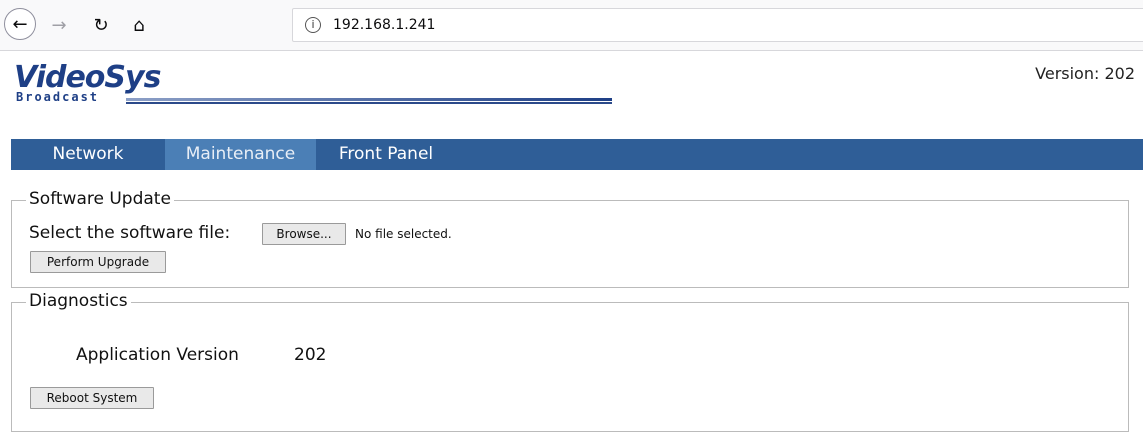 The image size is (1143, 432). I want to click on forward-arrow-icon: →, so click(59, 25).